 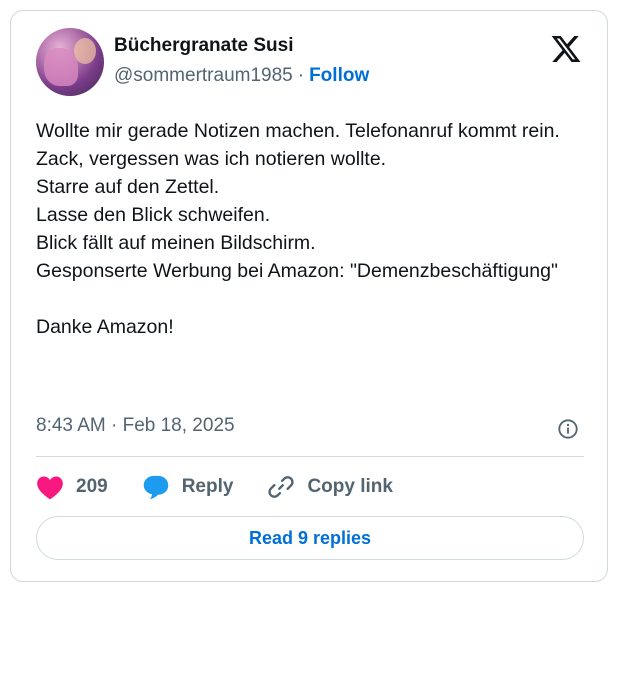 I want to click on tweet-timestamp: 8:43 AM · Feb 18, 2025, so click(x=135, y=426).